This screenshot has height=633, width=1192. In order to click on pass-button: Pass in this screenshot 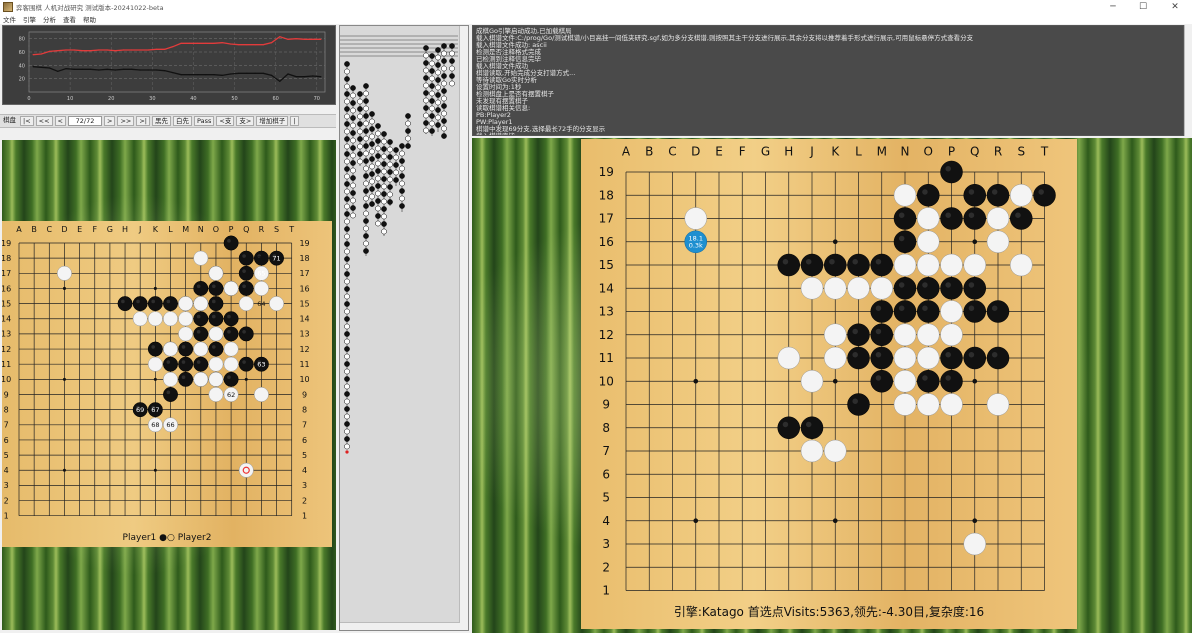, I will do `click(204, 121)`.